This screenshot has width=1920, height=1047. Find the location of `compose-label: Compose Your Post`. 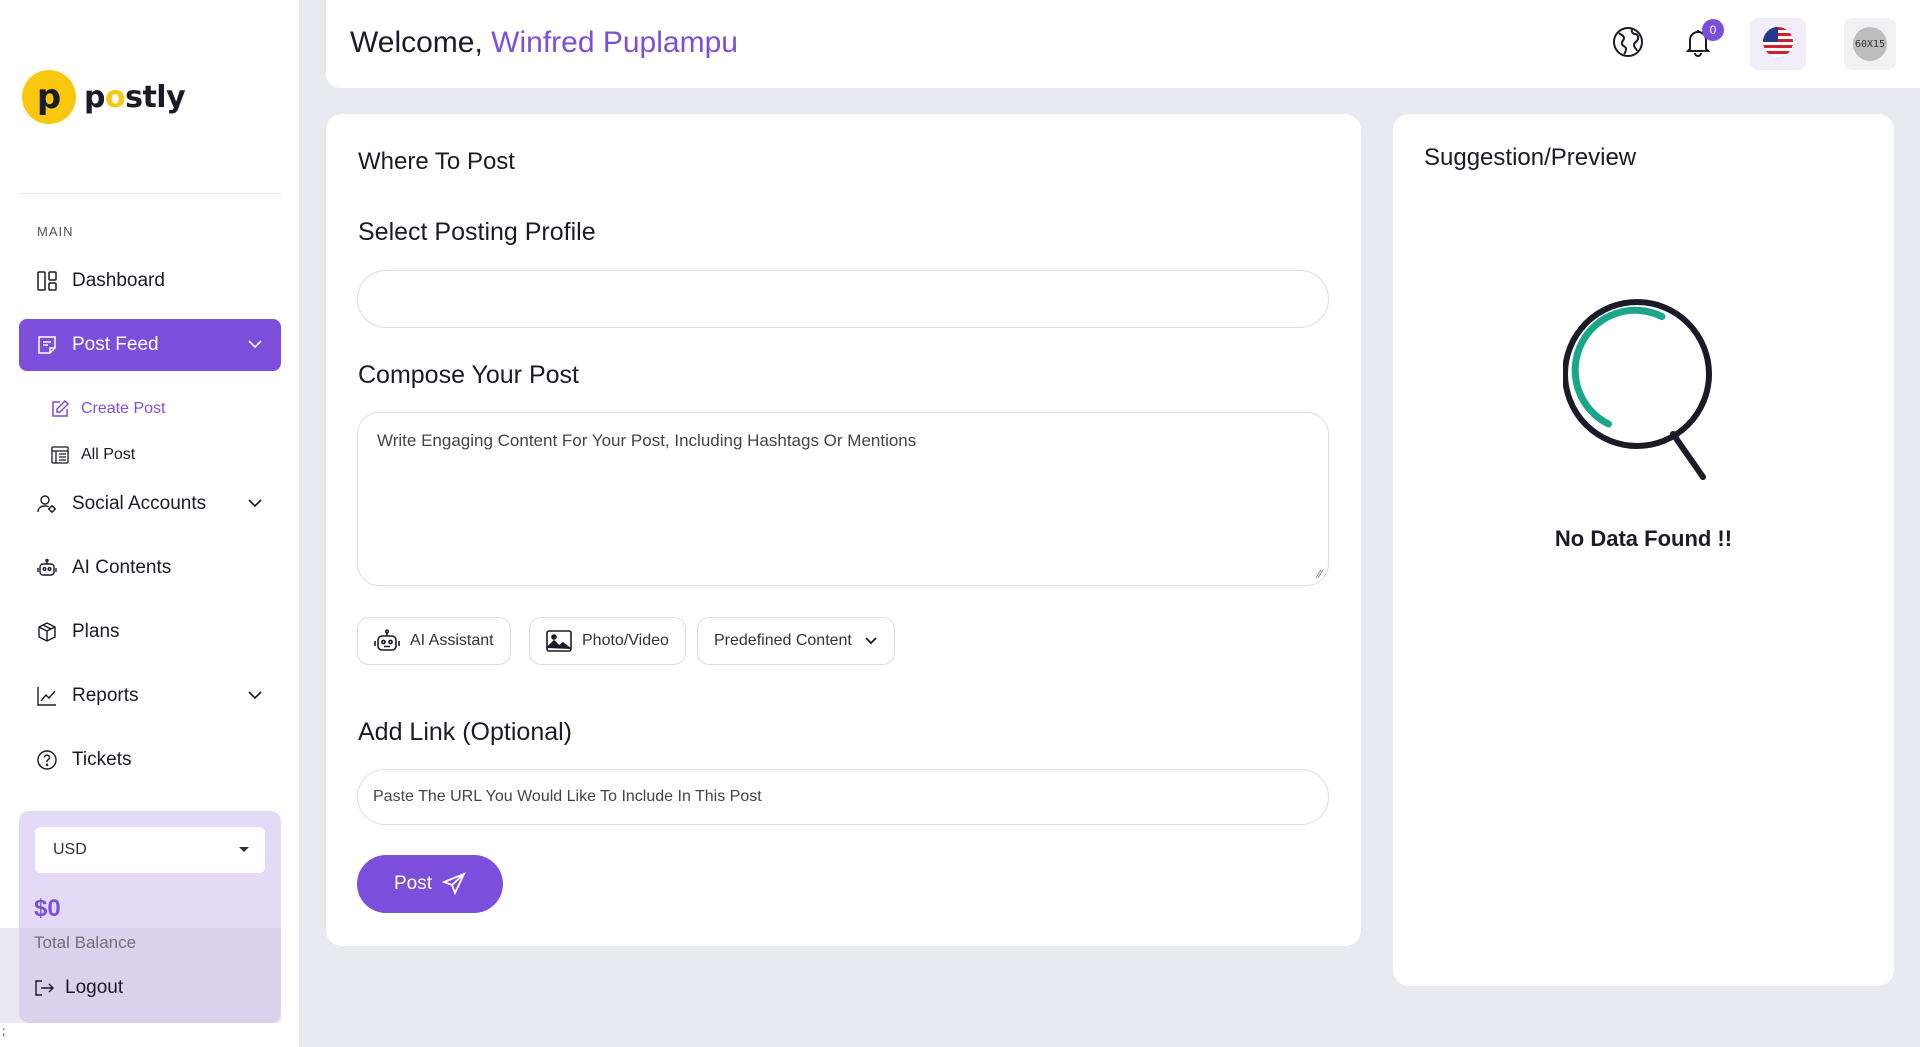

compose-label: Compose Your Post is located at coordinates (468, 375).